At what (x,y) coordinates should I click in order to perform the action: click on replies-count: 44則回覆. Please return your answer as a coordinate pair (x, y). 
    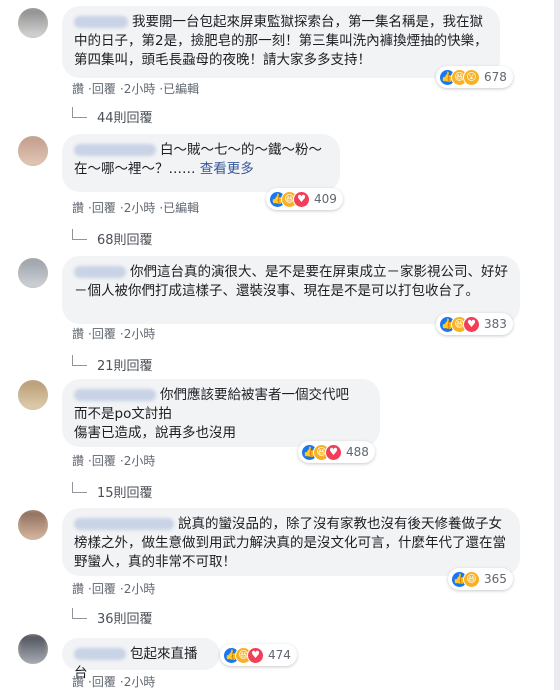
    Looking at the image, I should click on (125, 116).